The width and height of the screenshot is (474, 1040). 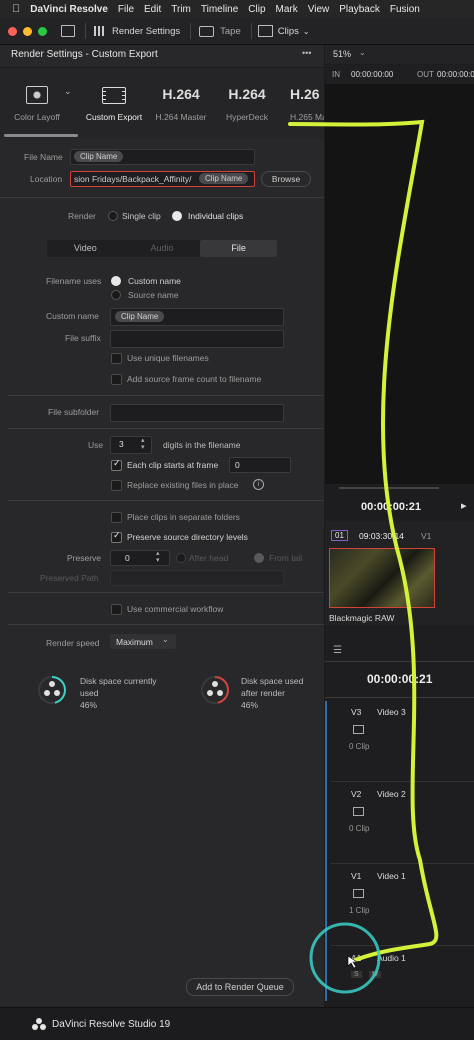 What do you see at coordinates (183, 517) in the screenshot?
I see `separate-folders-label: Place clips in separate folders` at bounding box center [183, 517].